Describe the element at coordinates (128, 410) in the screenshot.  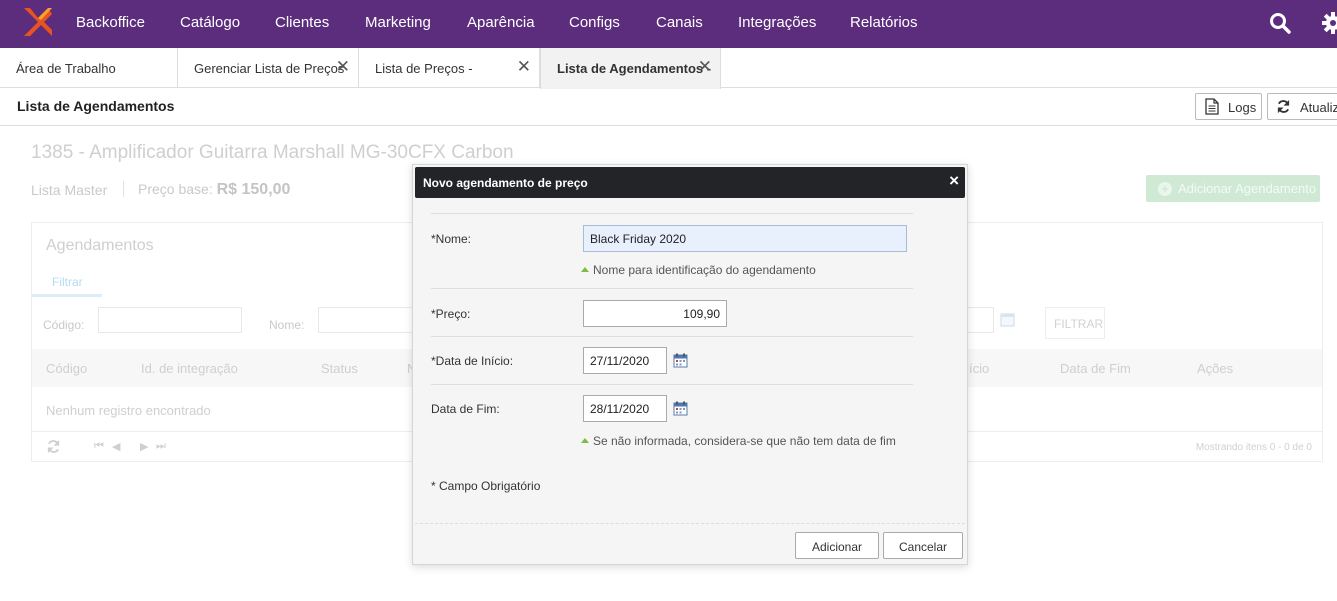
I see `empty-message: Nenhum registro encontrado` at that location.